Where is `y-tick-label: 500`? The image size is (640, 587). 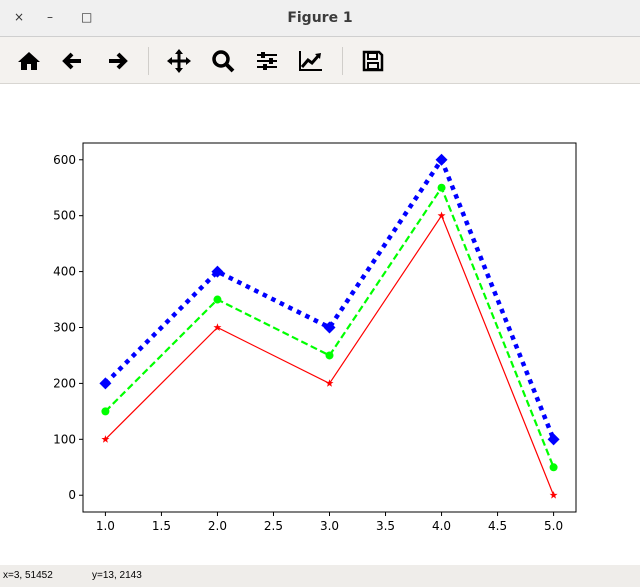
y-tick-label: 500 is located at coordinates (64, 216).